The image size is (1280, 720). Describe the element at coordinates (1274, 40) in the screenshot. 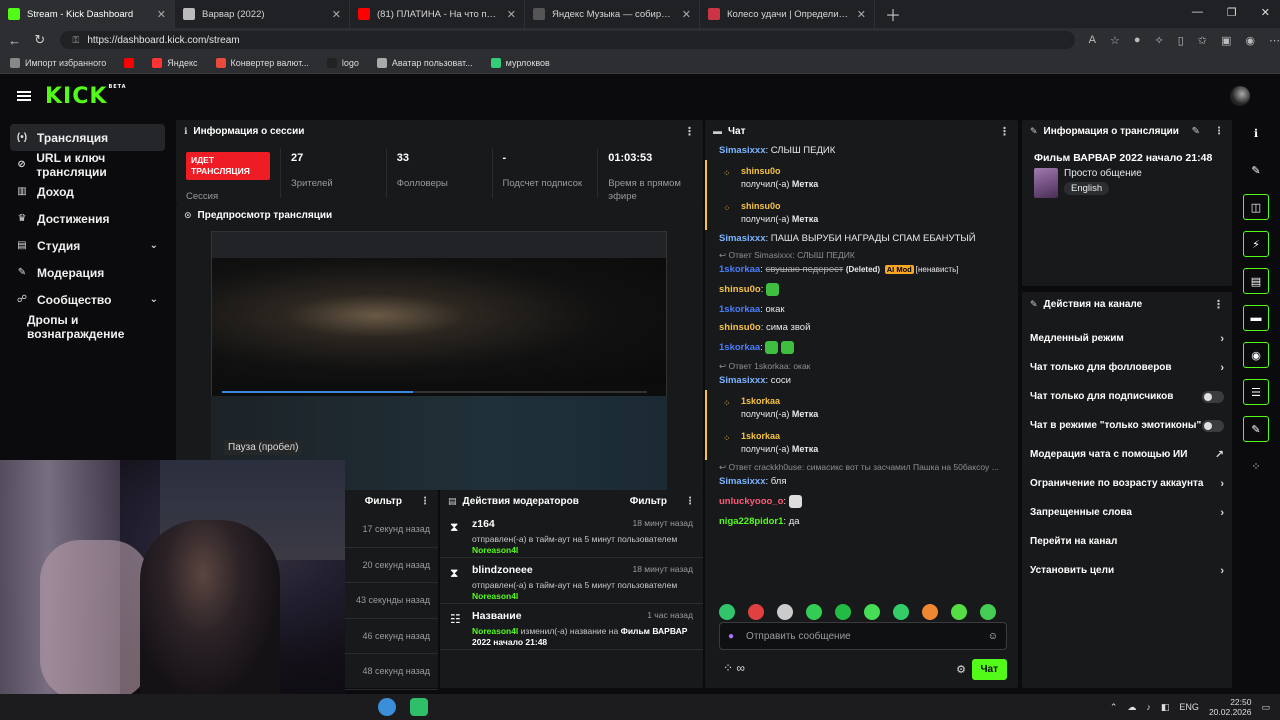

I see `more-menu-icon: ⋯` at that location.